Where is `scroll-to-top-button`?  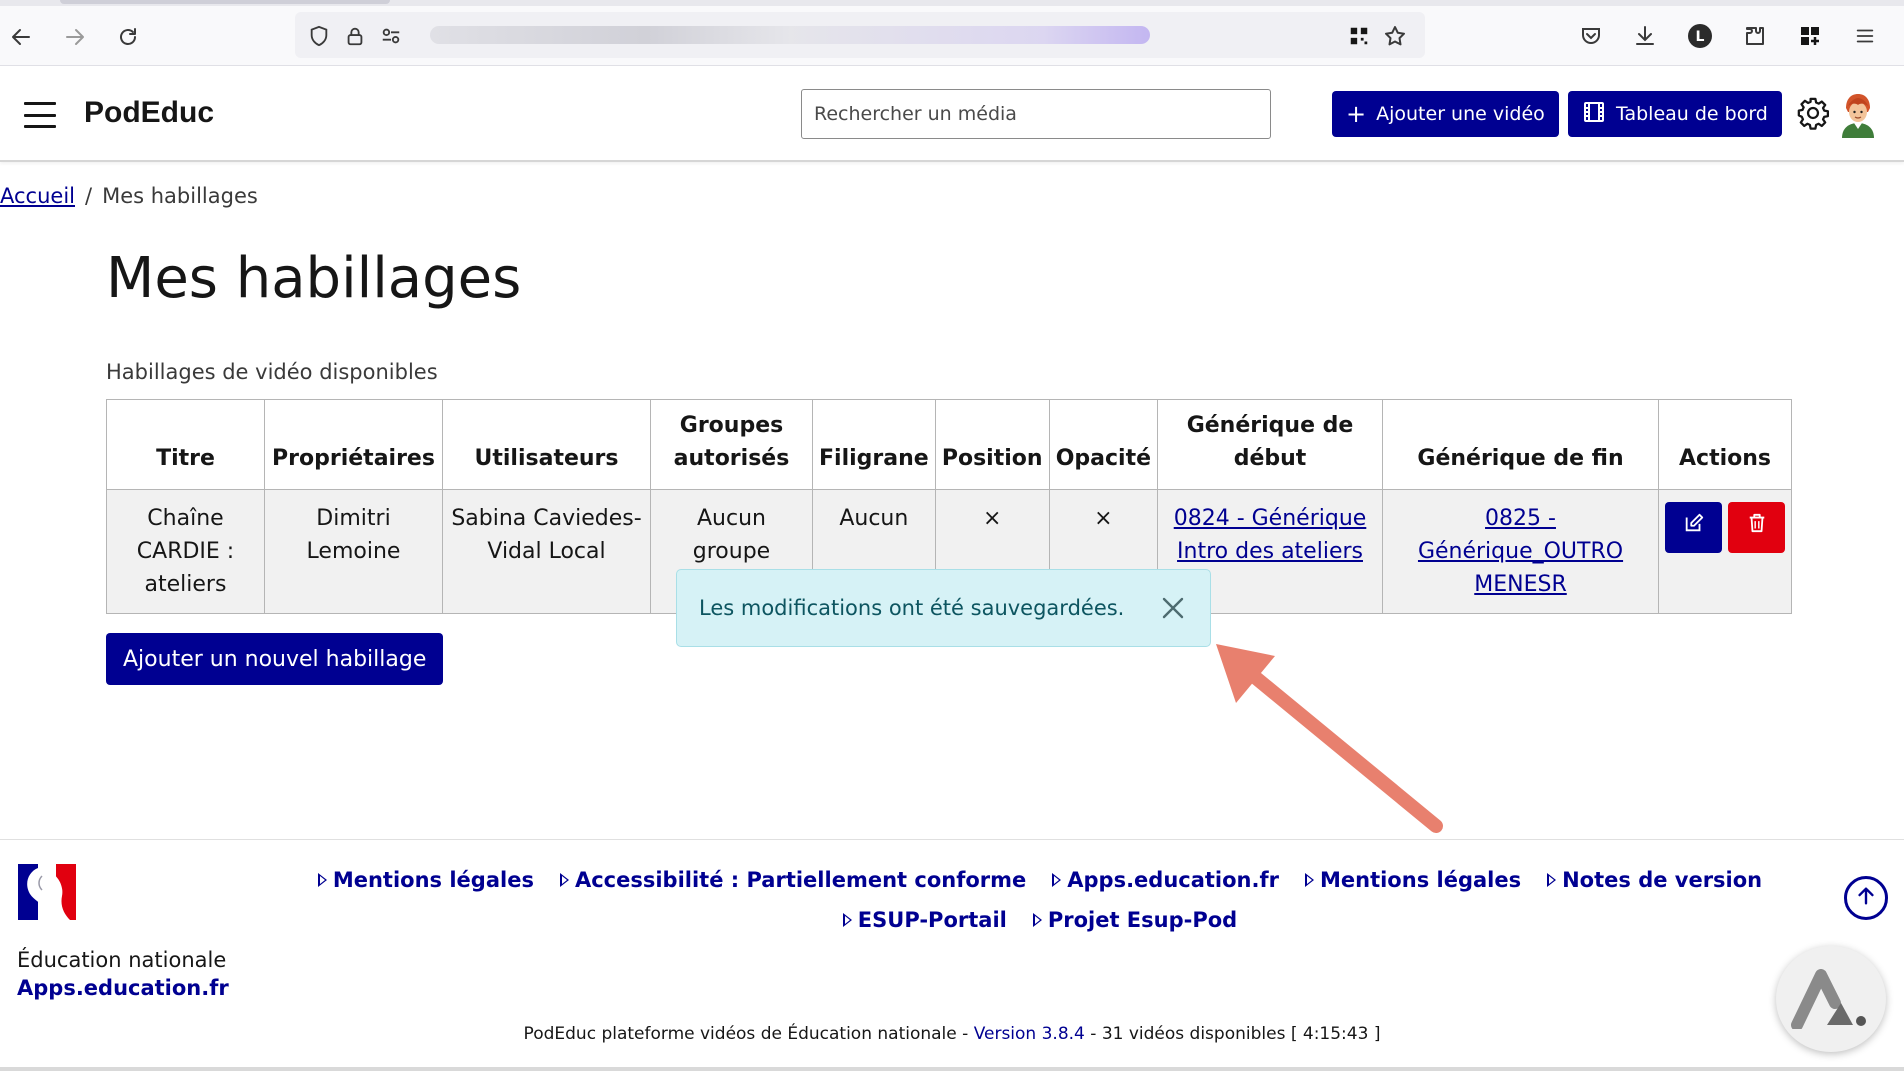
scroll-to-top-button is located at coordinates (1866, 898).